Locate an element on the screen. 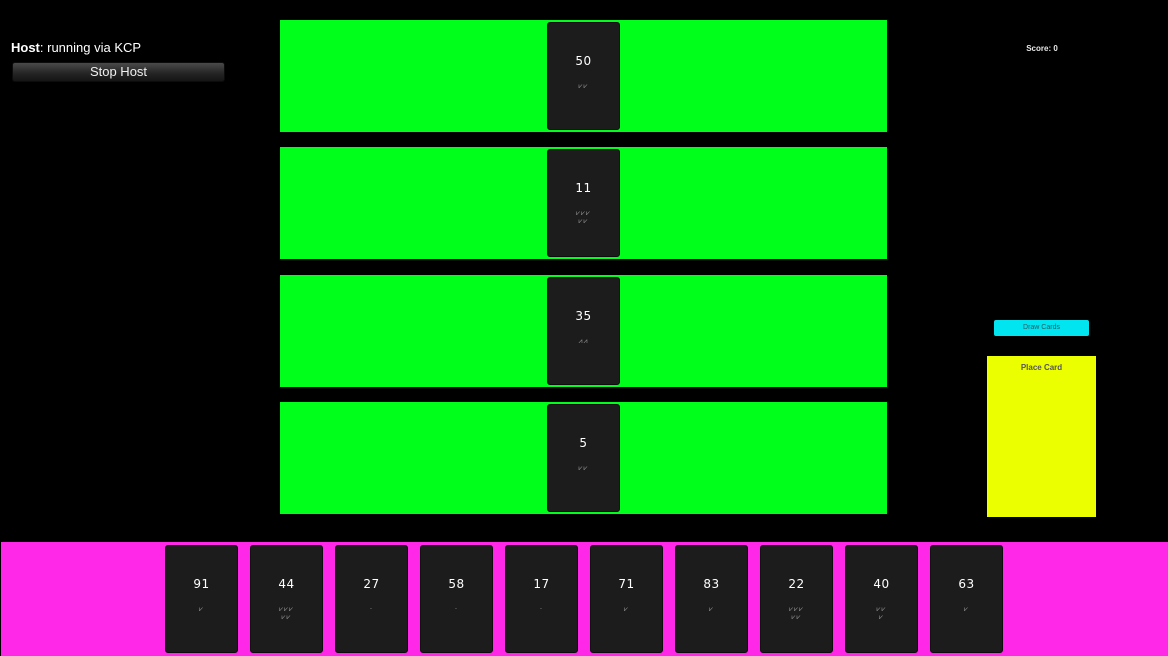 Image resolution: width=1168 pixels, height=656 pixels. card-value: 11 is located at coordinates (583, 188).